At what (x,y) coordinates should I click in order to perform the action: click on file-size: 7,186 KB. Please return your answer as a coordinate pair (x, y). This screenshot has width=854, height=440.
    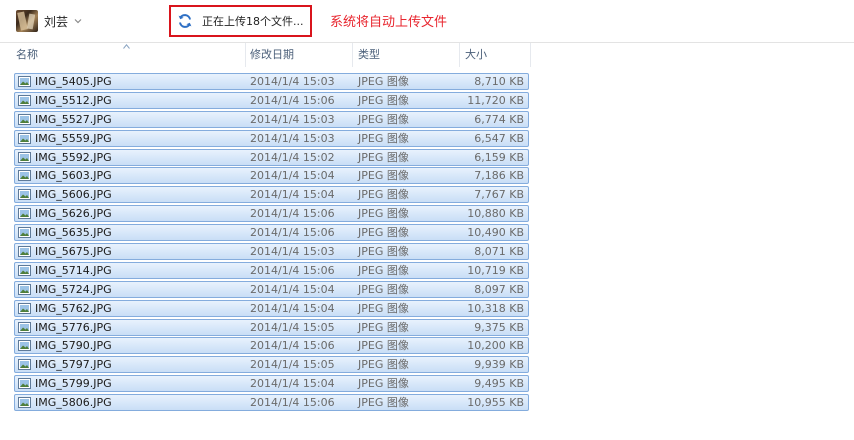
    Looking at the image, I should click on (499, 176).